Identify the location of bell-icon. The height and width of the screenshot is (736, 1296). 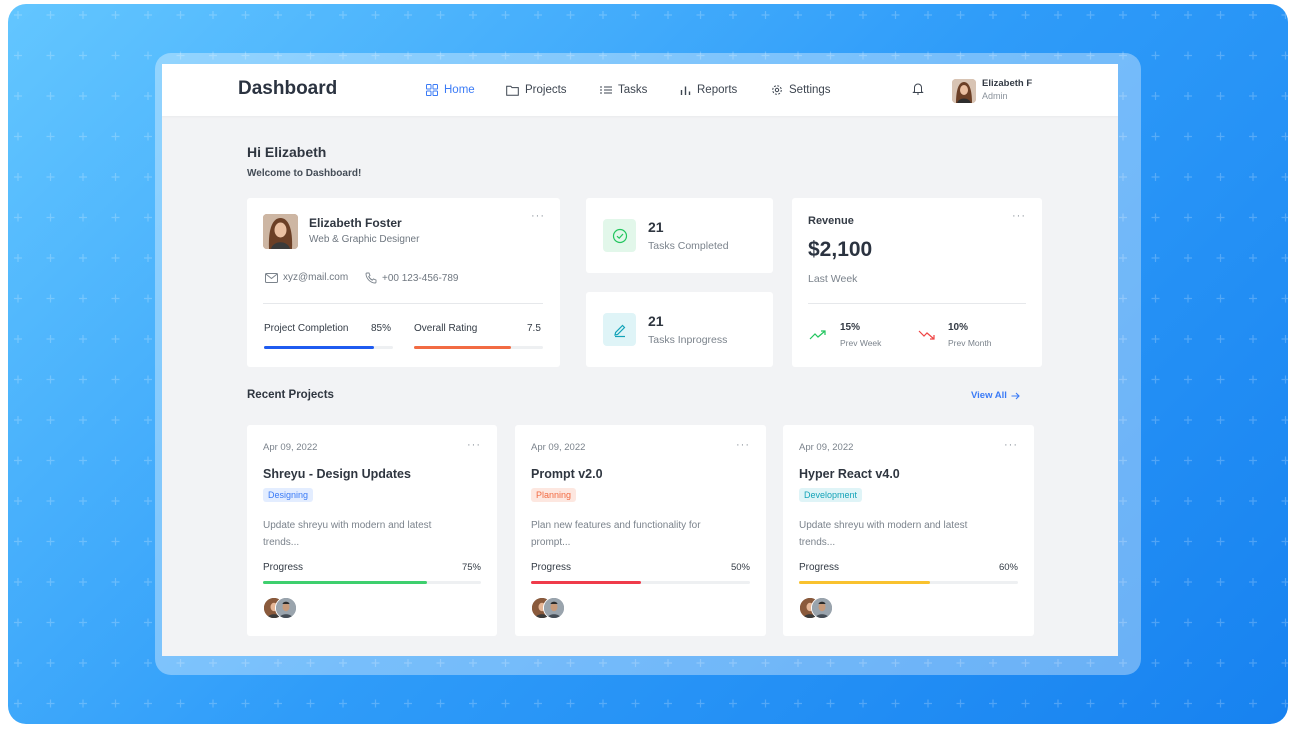
(918, 88).